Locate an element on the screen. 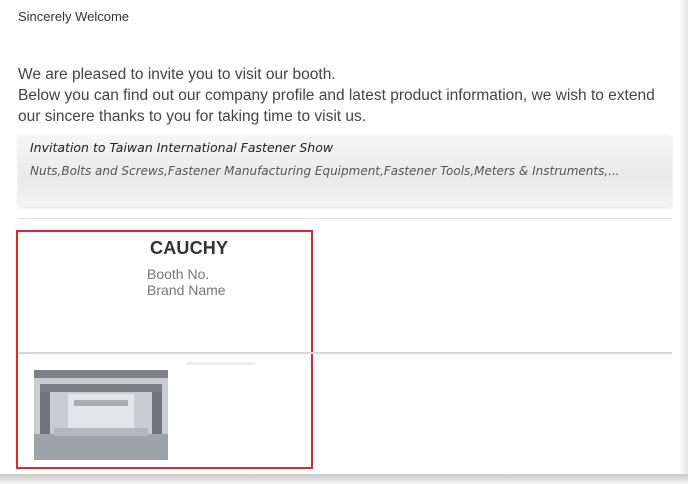 The height and width of the screenshot is (484, 688). booth-photo-icon is located at coordinates (101, 415).